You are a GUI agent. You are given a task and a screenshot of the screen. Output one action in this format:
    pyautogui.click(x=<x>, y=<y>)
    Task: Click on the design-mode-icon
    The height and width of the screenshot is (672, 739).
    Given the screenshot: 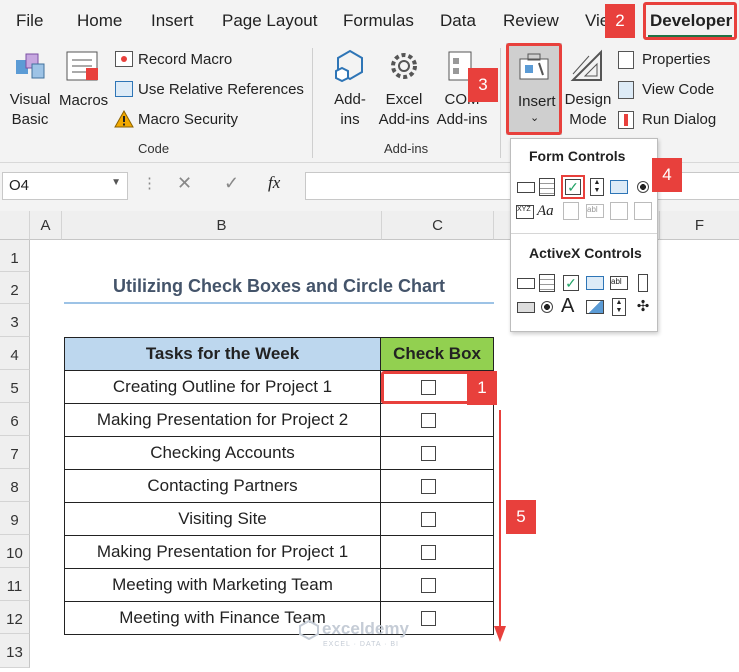 What is the action you would take?
    pyautogui.click(x=587, y=66)
    